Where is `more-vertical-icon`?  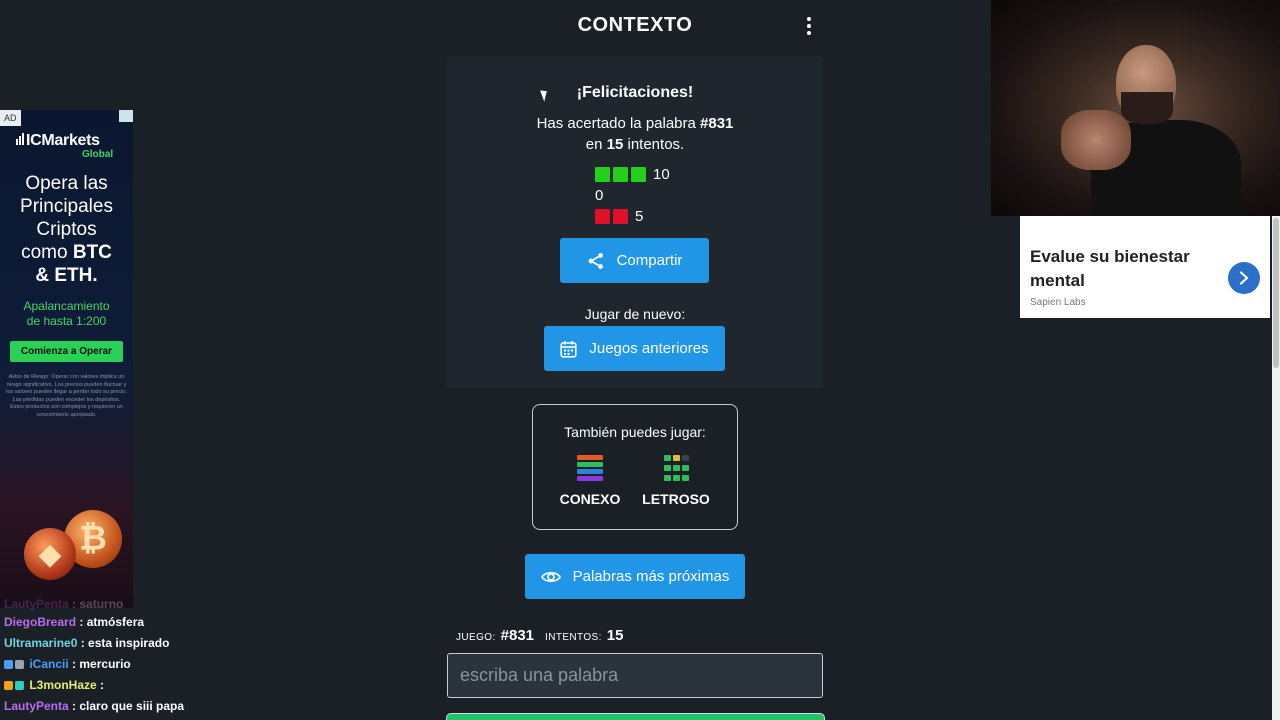 more-vertical-icon is located at coordinates (809, 26).